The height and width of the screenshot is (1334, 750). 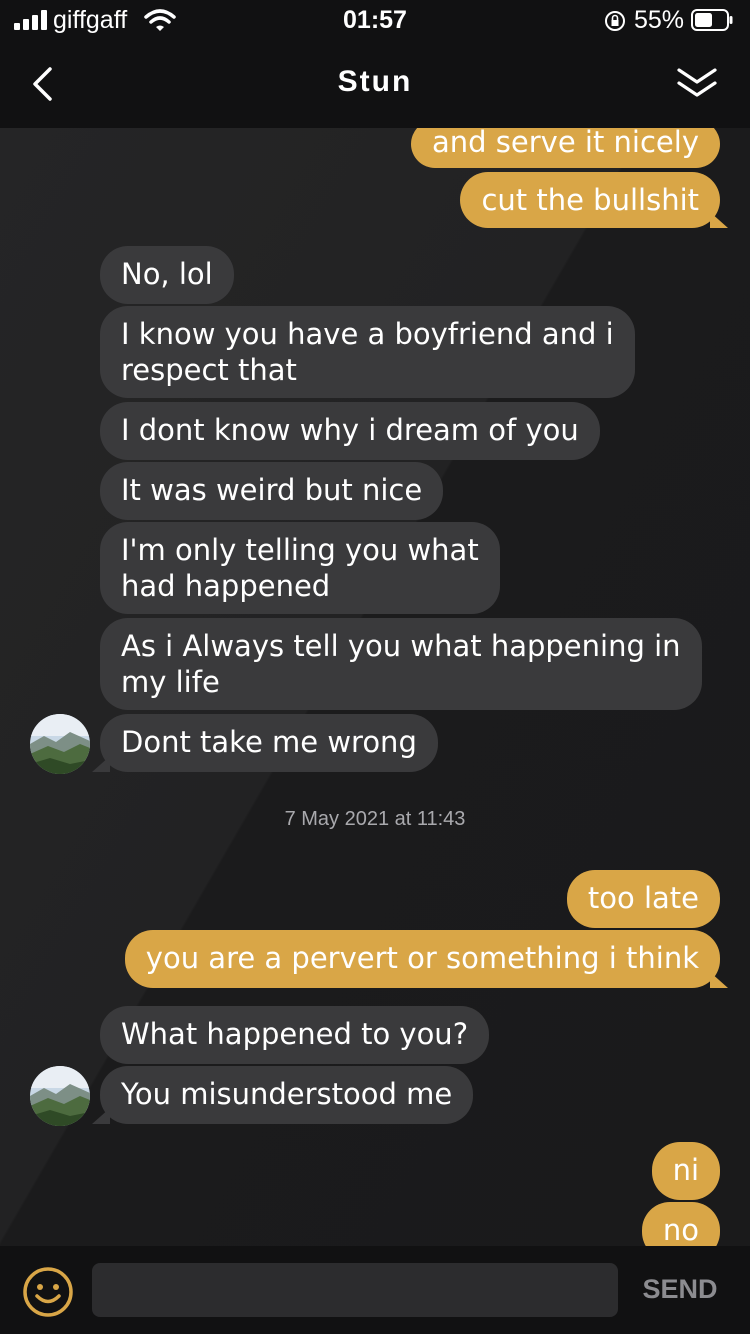 I want to click on message-bubble-incoming: No, lol, so click(x=167, y=275).